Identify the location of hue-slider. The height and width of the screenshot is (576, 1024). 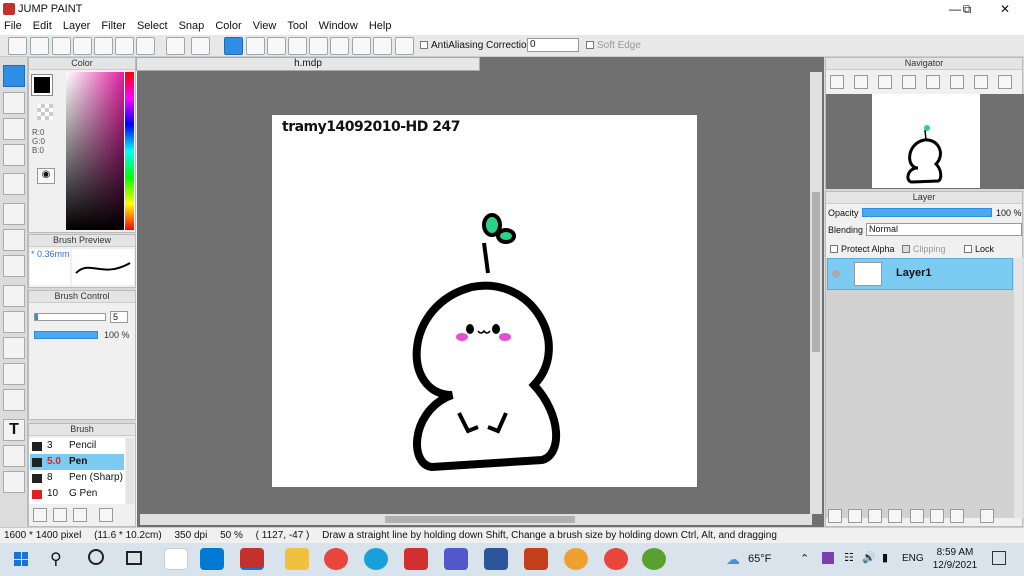
(129, 151).